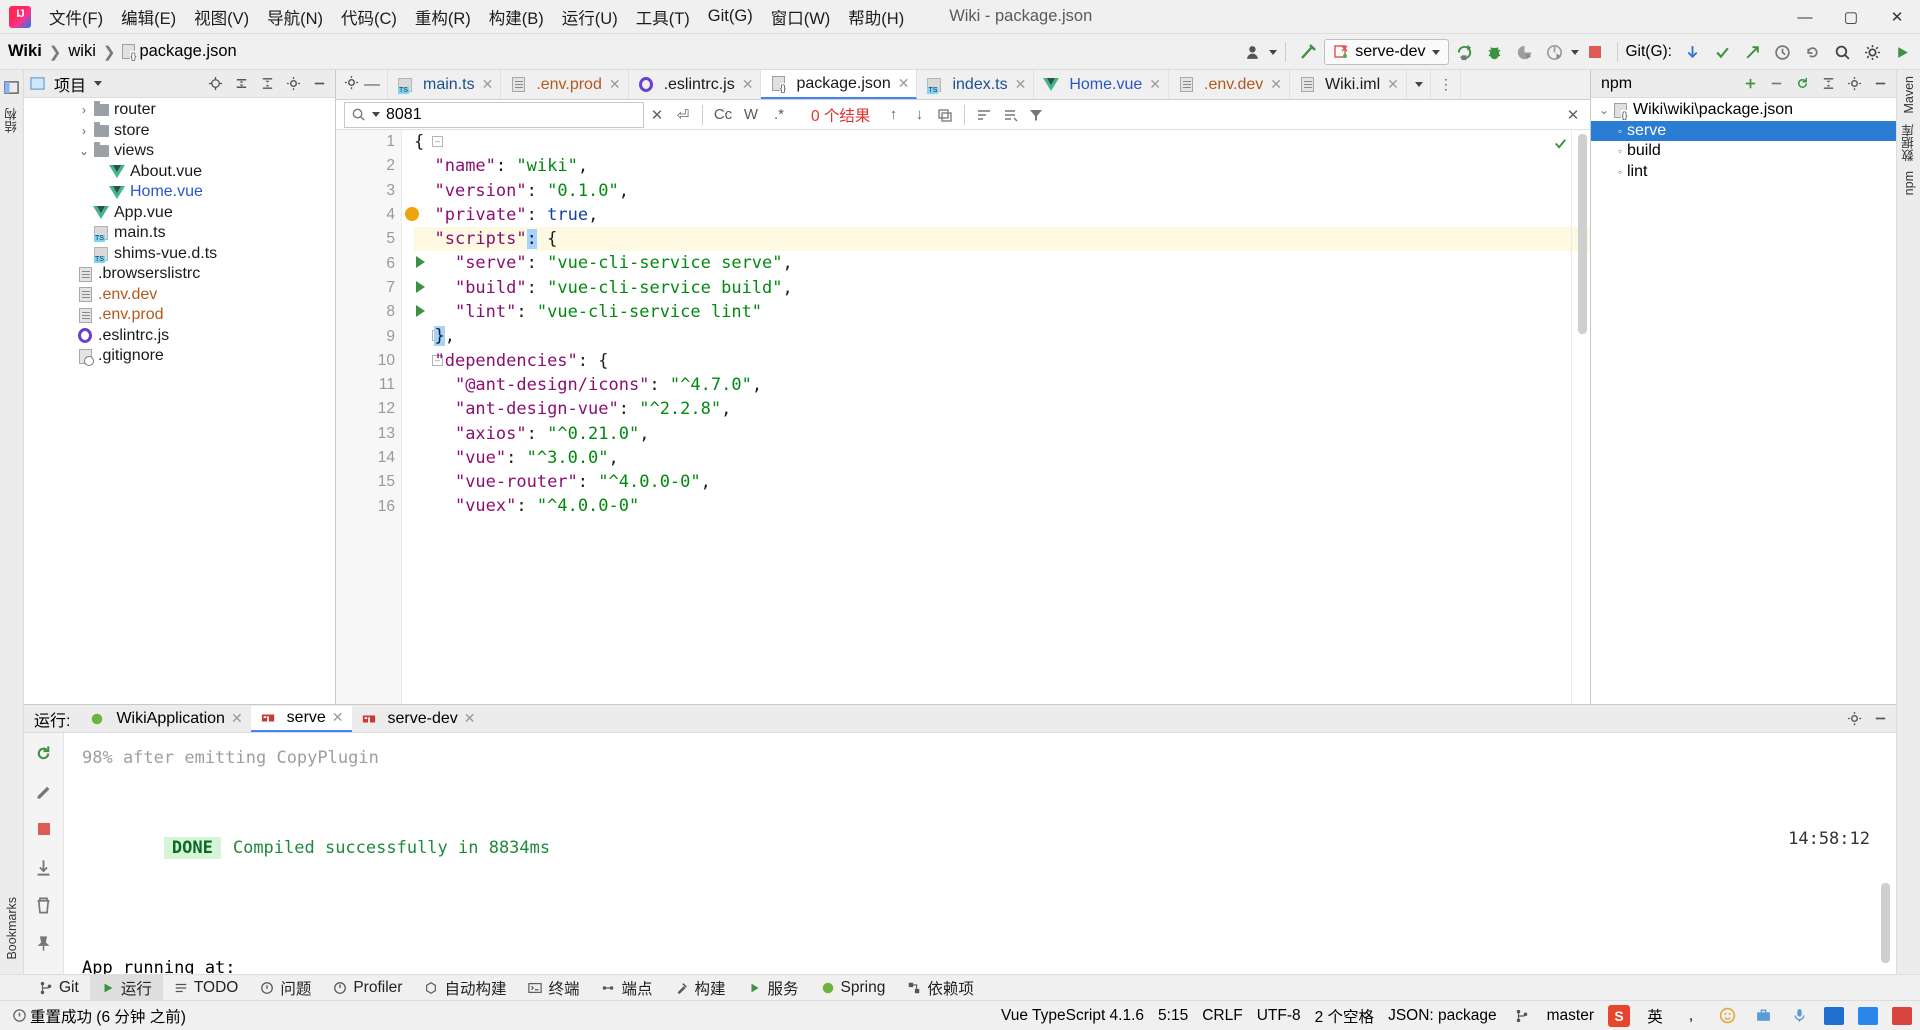  What do you see at coordinates (945, 115) in the screenshot?
I see `select-all-occurrences-icon` at bounding box center [945, 115].